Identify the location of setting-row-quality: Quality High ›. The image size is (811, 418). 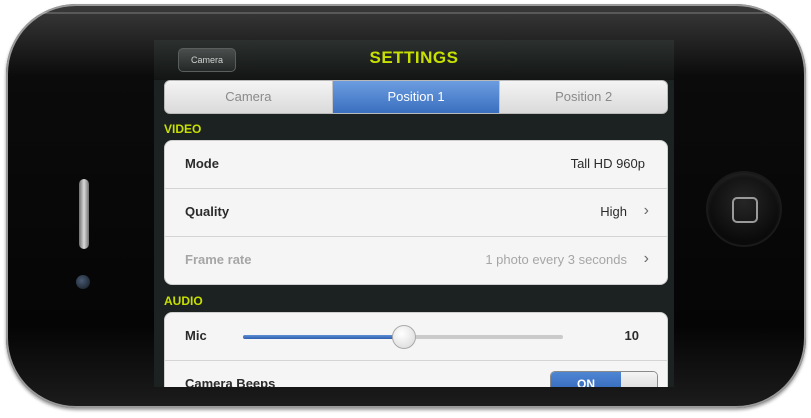
(416, 212).